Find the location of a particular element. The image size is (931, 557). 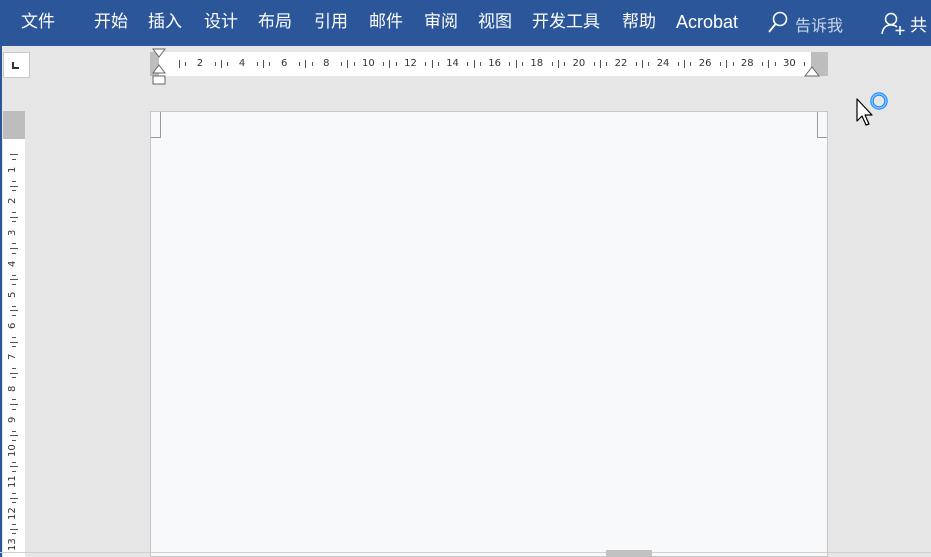

tab-layout: 布局 is located at coordinates (275, 22).